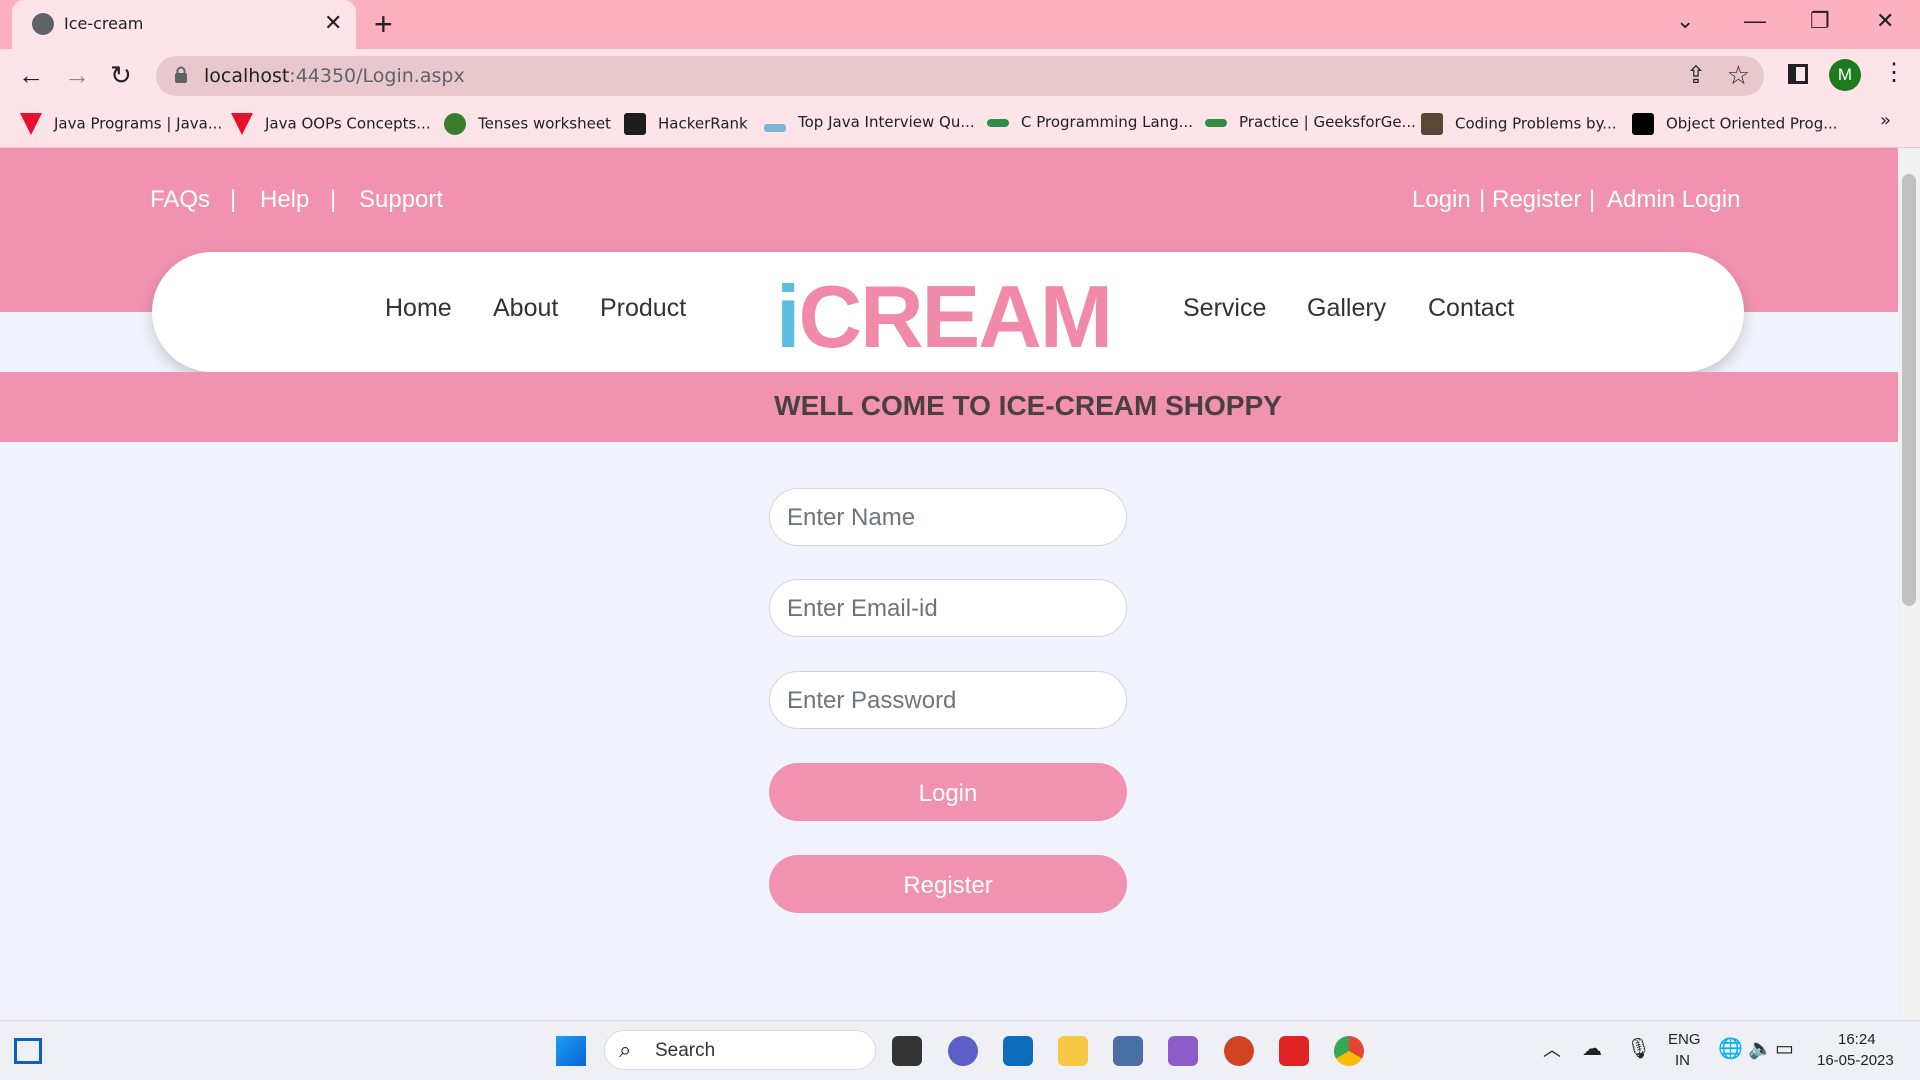 This screenshot has width=1920, height=1080. I want to click on url-host: localhost, so click(247, 76).